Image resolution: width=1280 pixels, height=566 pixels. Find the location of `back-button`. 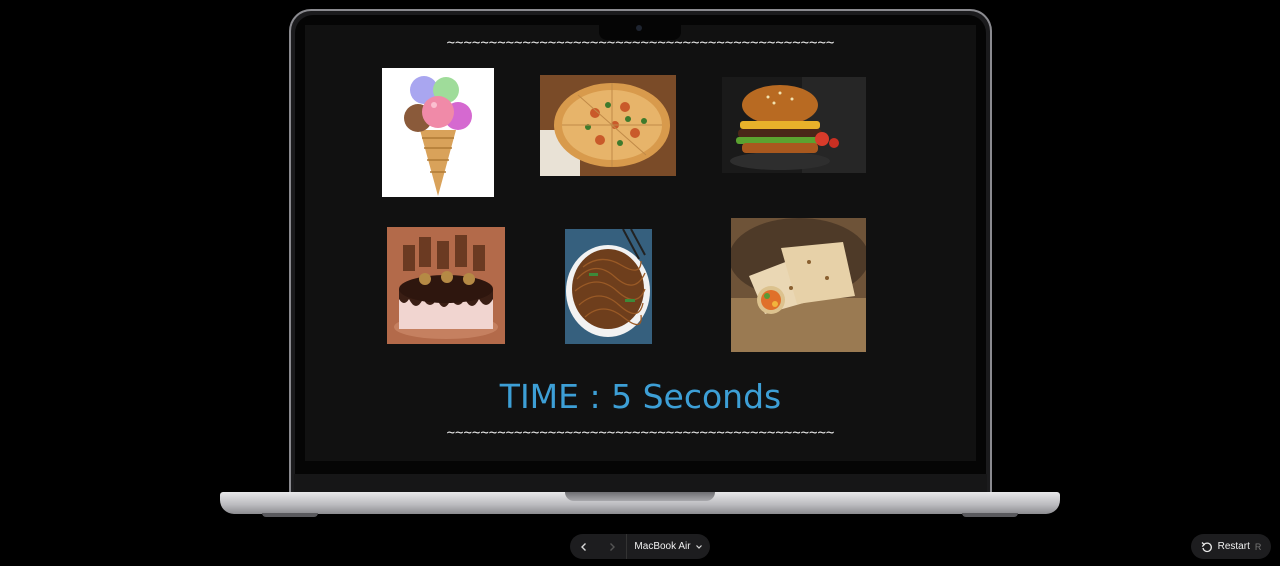

back-button is located at coordinates (584, 546).